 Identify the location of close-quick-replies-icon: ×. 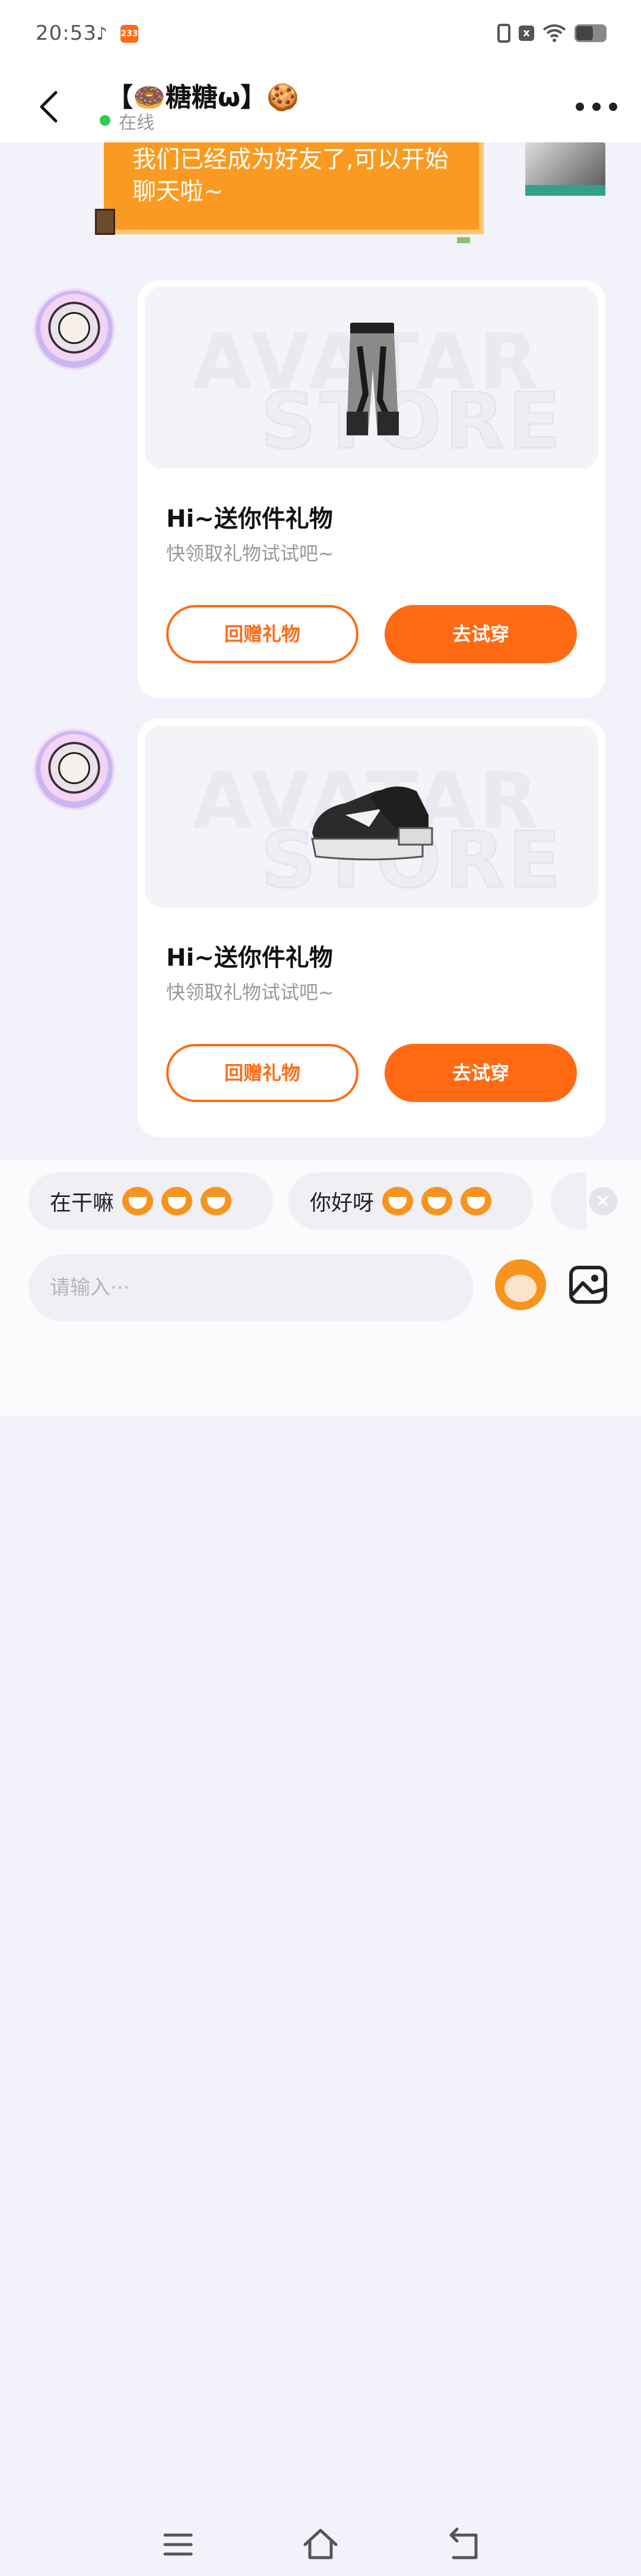
(603, 1201).